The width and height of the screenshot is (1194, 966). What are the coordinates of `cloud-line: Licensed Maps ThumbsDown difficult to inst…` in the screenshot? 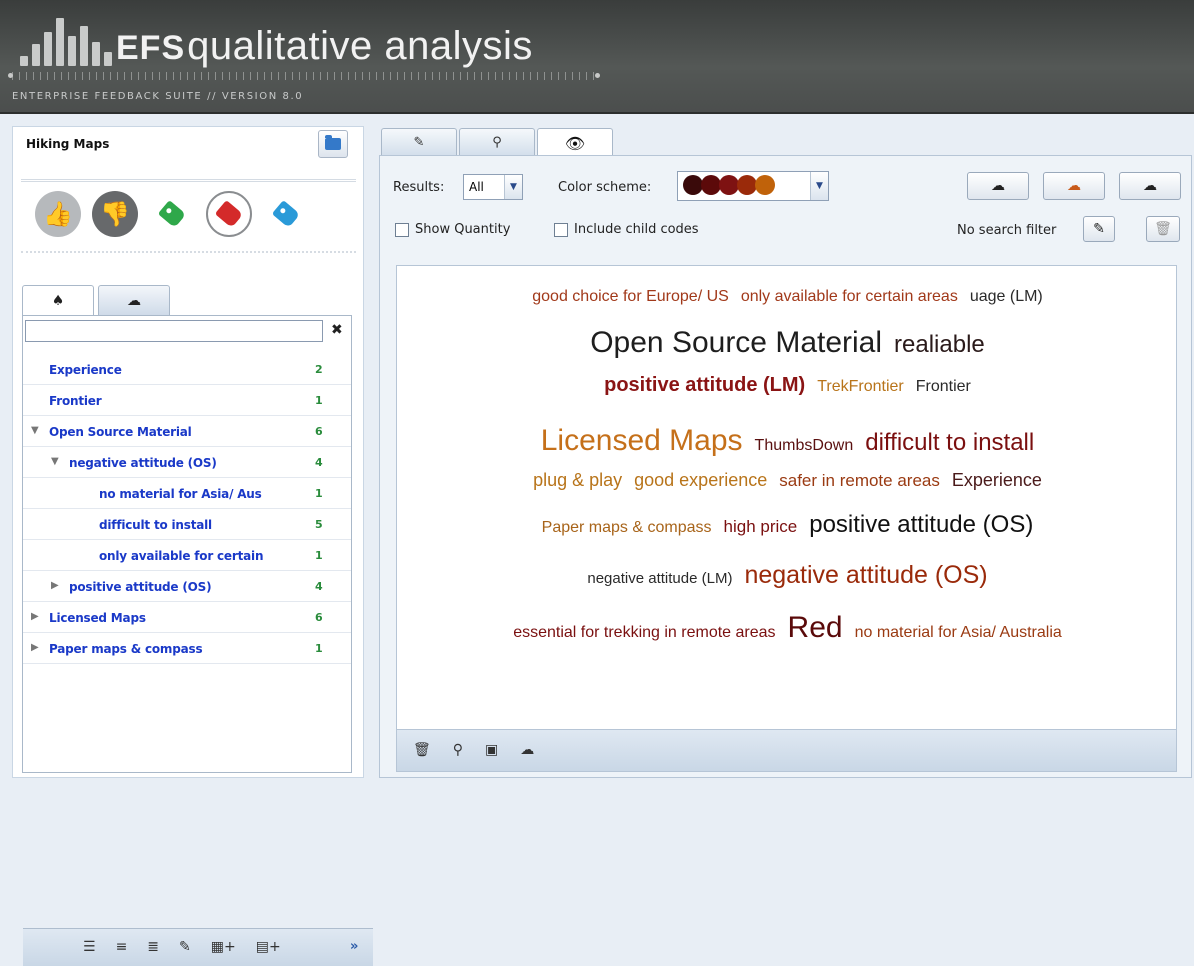 It's located at (787, 441).